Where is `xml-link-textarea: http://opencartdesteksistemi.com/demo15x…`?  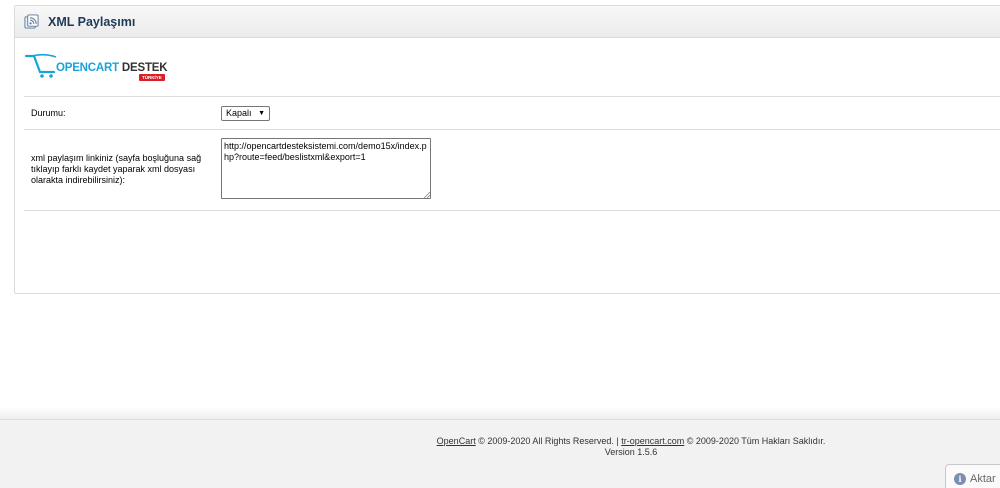
xml-link-textarea: http://opencartdesteksistemi.com/demo15x… is located at coordinates (326, 168).